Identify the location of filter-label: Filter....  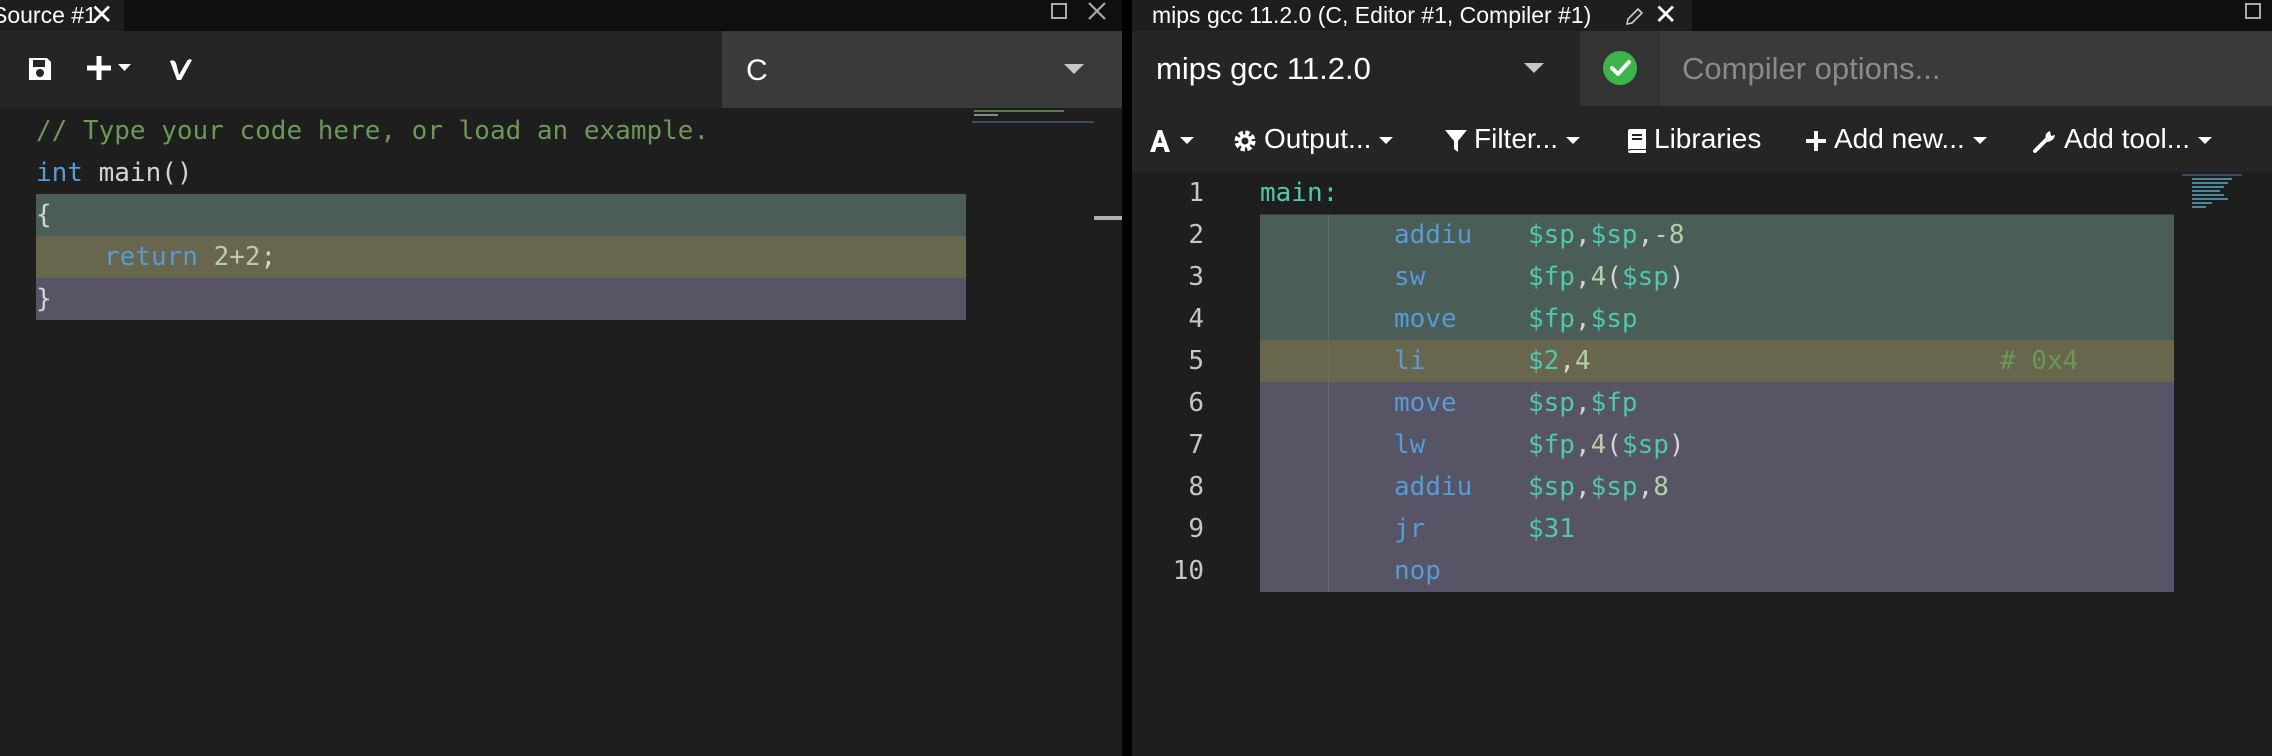
(1516, 138).